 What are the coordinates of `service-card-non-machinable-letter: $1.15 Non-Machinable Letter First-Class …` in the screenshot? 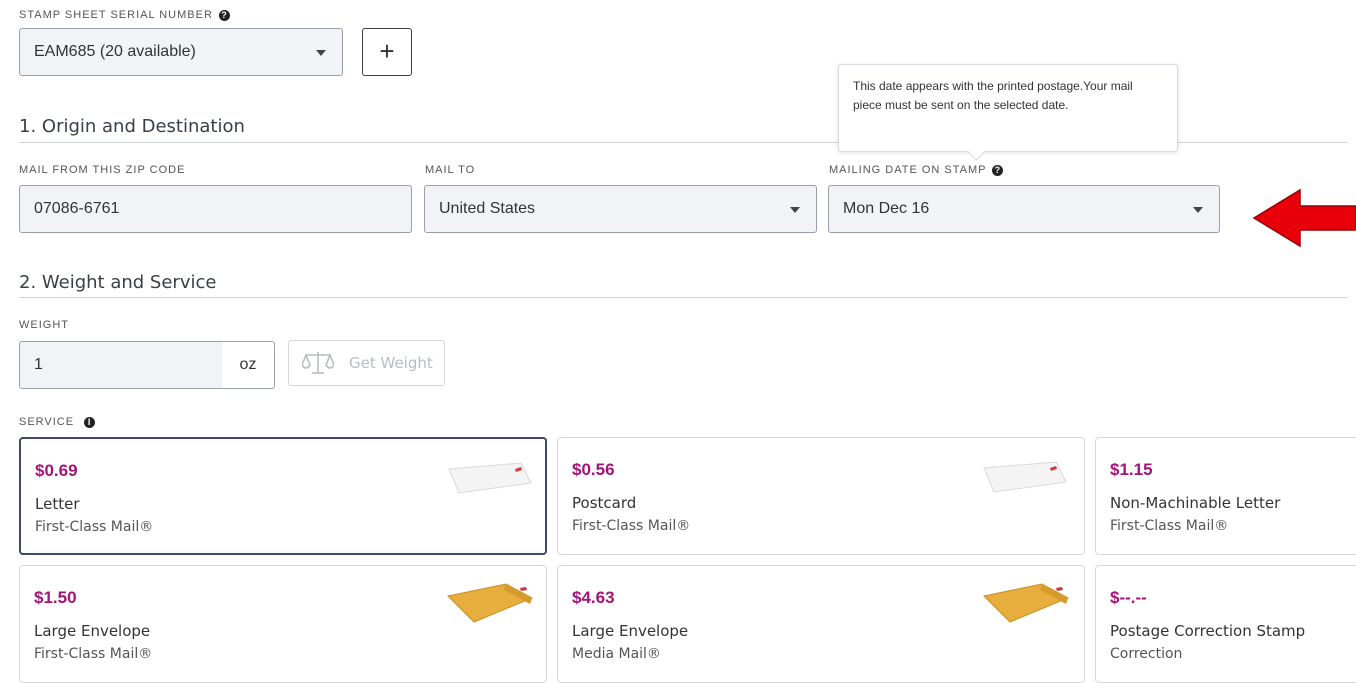 It's located at (1225, 496).